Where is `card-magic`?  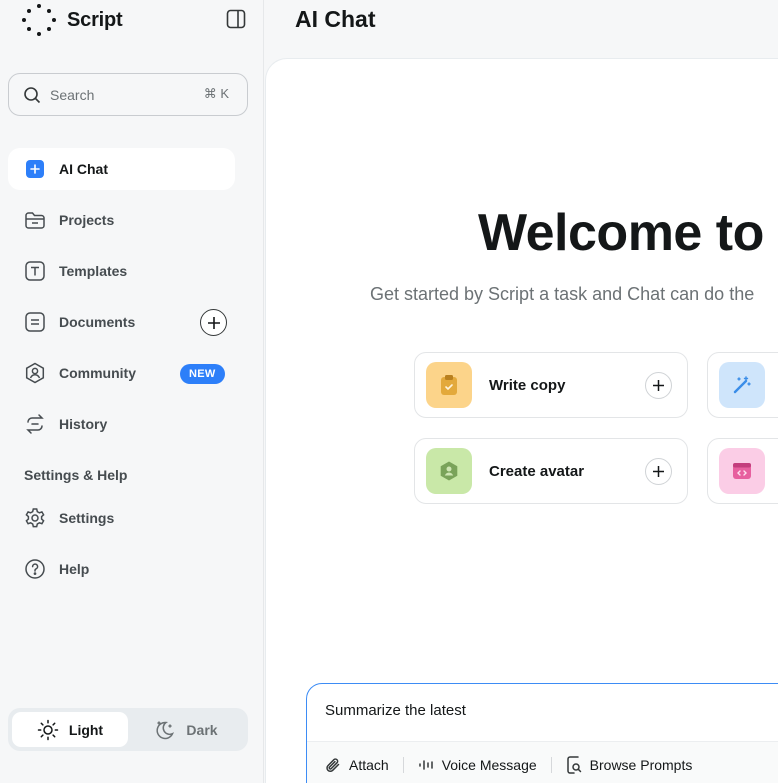
card-magic is located at coordinates (742, 385).